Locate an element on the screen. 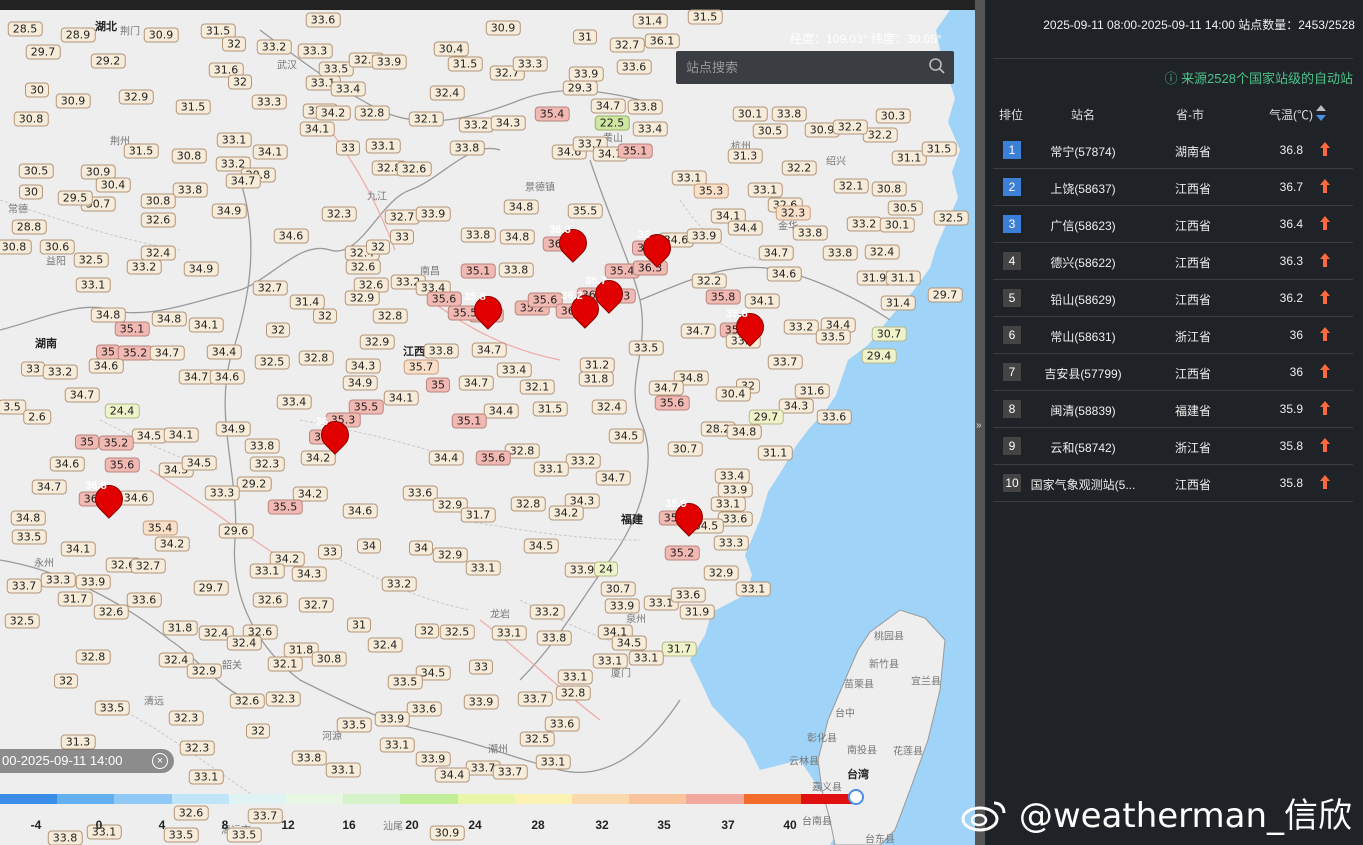  station-temp-label: 35 is located at coordinates (87, 442).